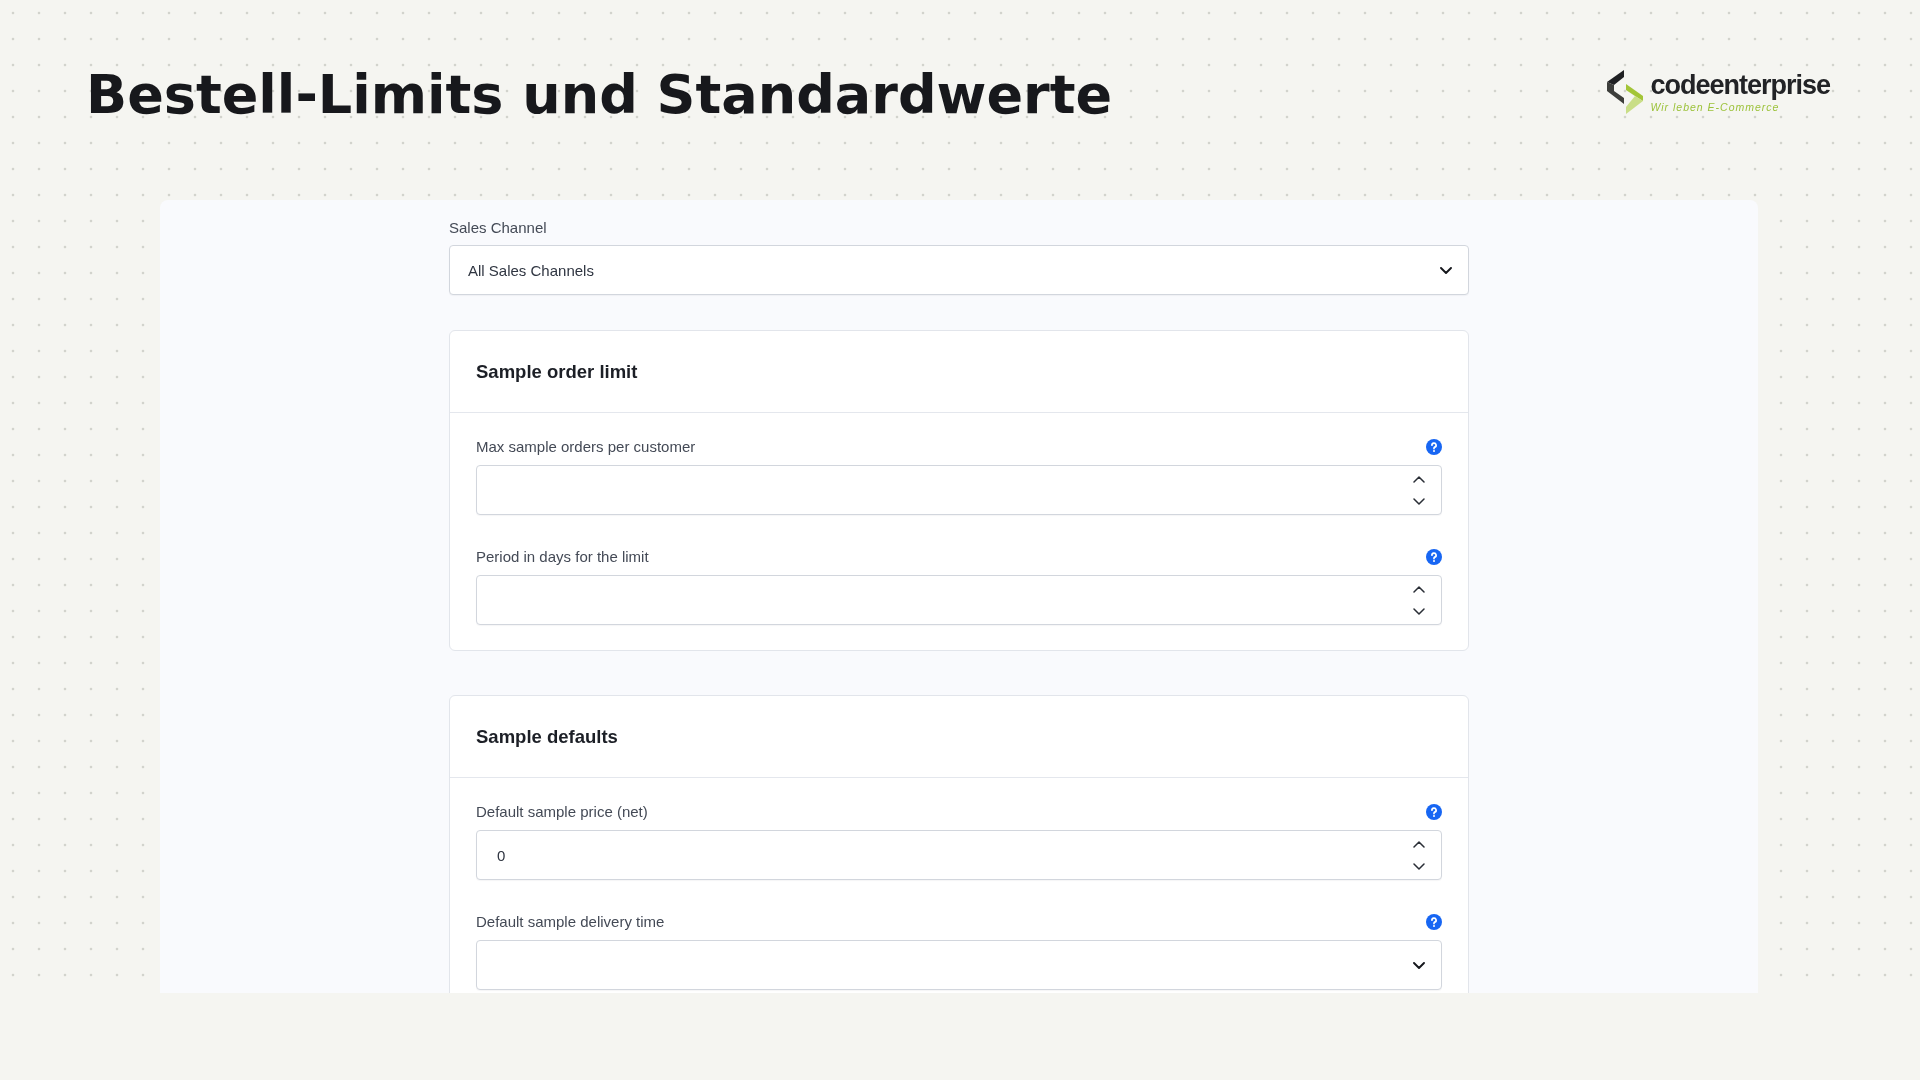 This screenshot has width=1920, height=1080. Describe the element at coordinates (959, 855) in the screenshot. I see `number-field: 0` at that location.